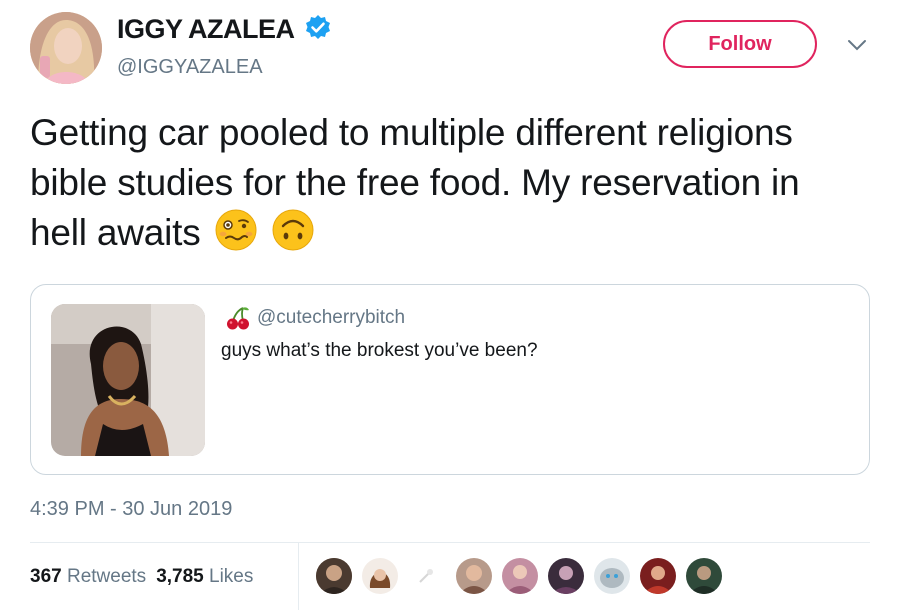 The width and height of the screenshot is (902, 610). I want to click on likes-stat: 3,785 Likes, so click(204, 576).